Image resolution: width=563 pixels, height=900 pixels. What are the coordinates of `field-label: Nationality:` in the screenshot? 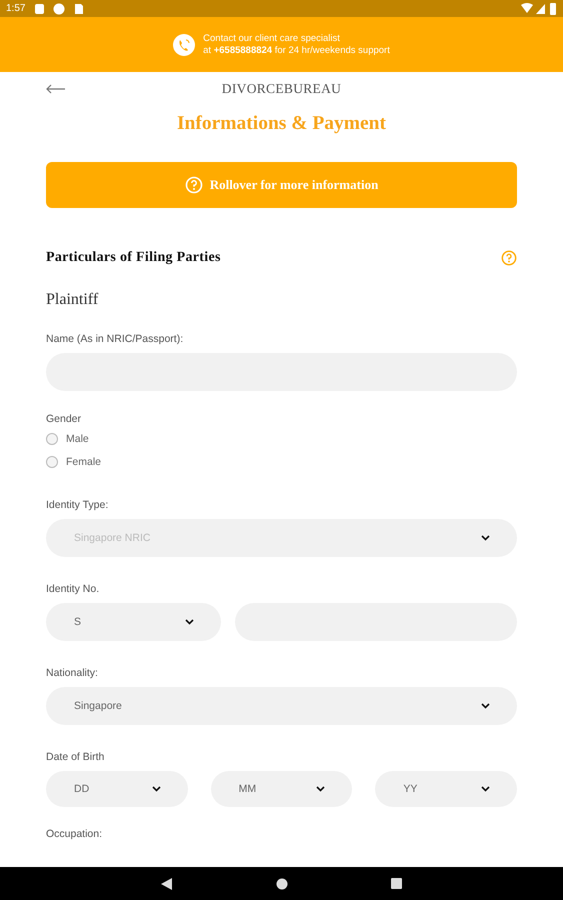 It's located at (72, 673).